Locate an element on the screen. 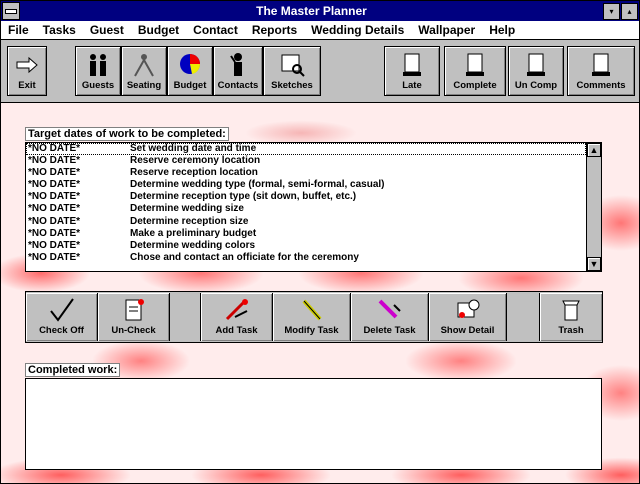  check-off-button: Check Off is located at coordinates (62, 317).